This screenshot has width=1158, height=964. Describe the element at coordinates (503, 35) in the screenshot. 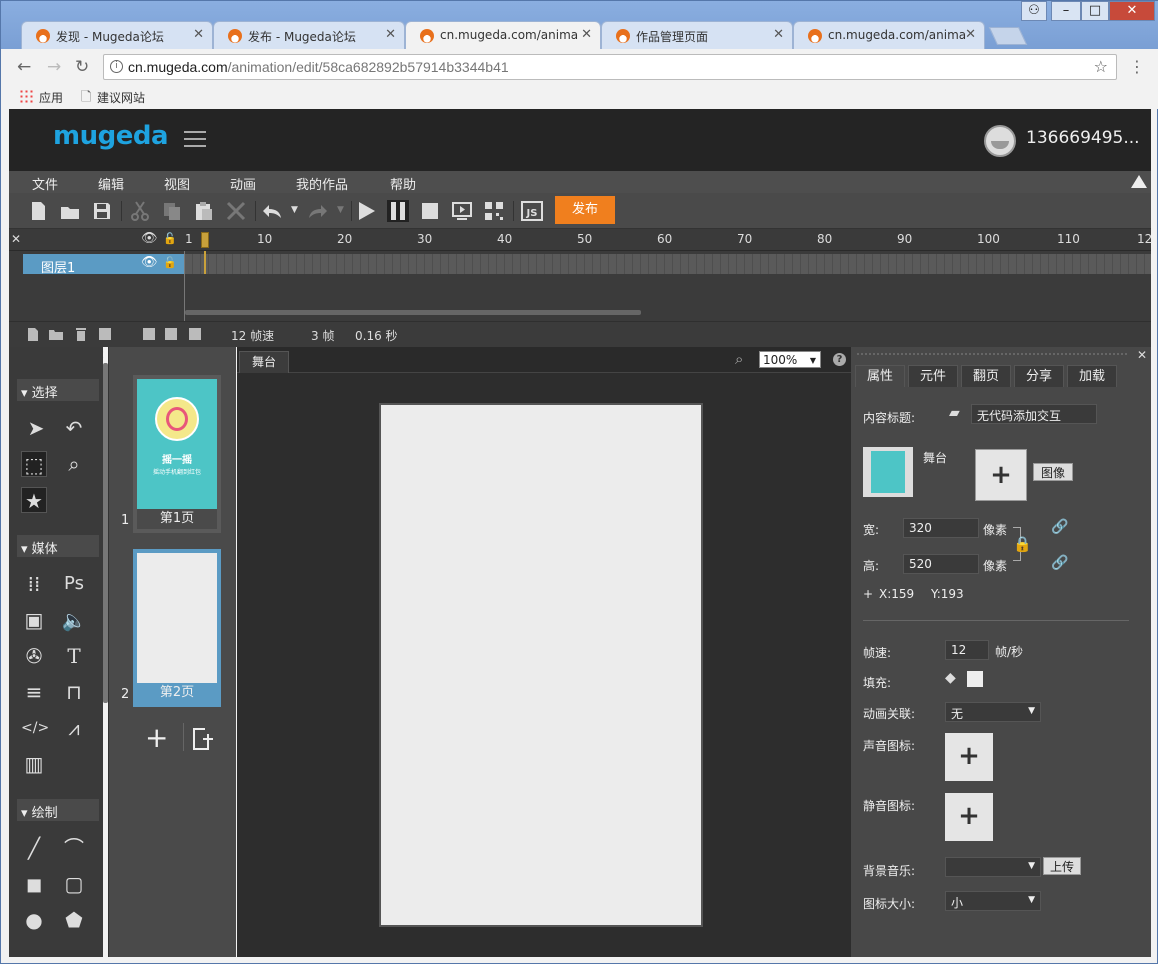

I see `browser-tab-active: cn.mugeda.com/anima ✕` at that location.